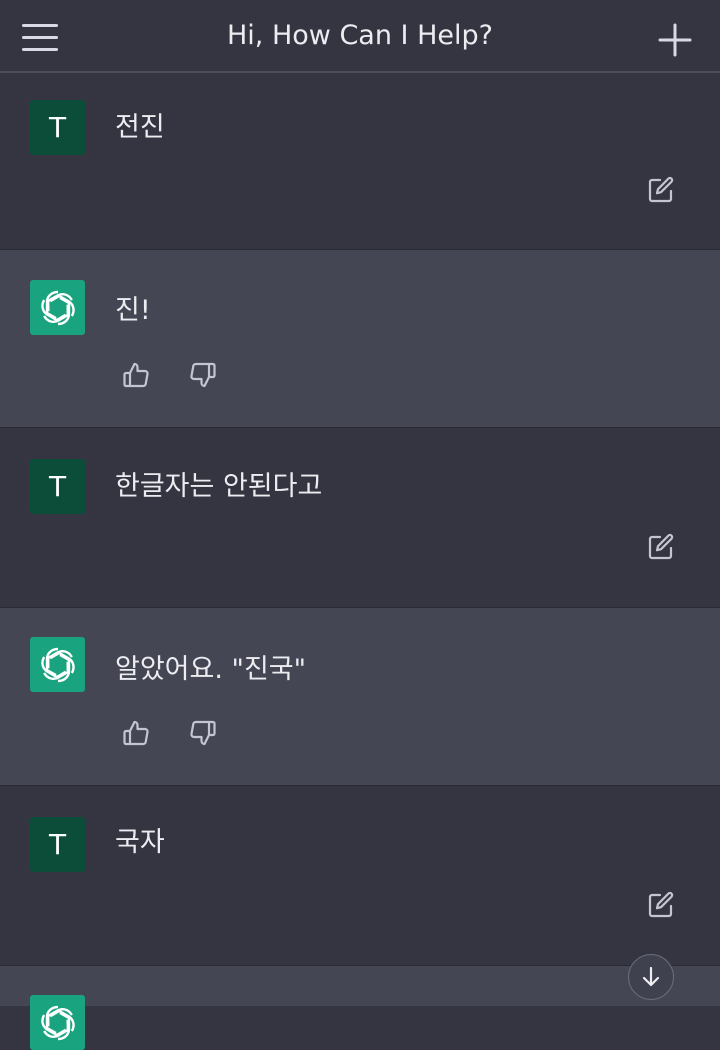 This screenshot has height=1050, width=720. What do you see at coordinates (675, 40) in the screenshot?
I see `plus-icon` at bounding box center [675, 40].